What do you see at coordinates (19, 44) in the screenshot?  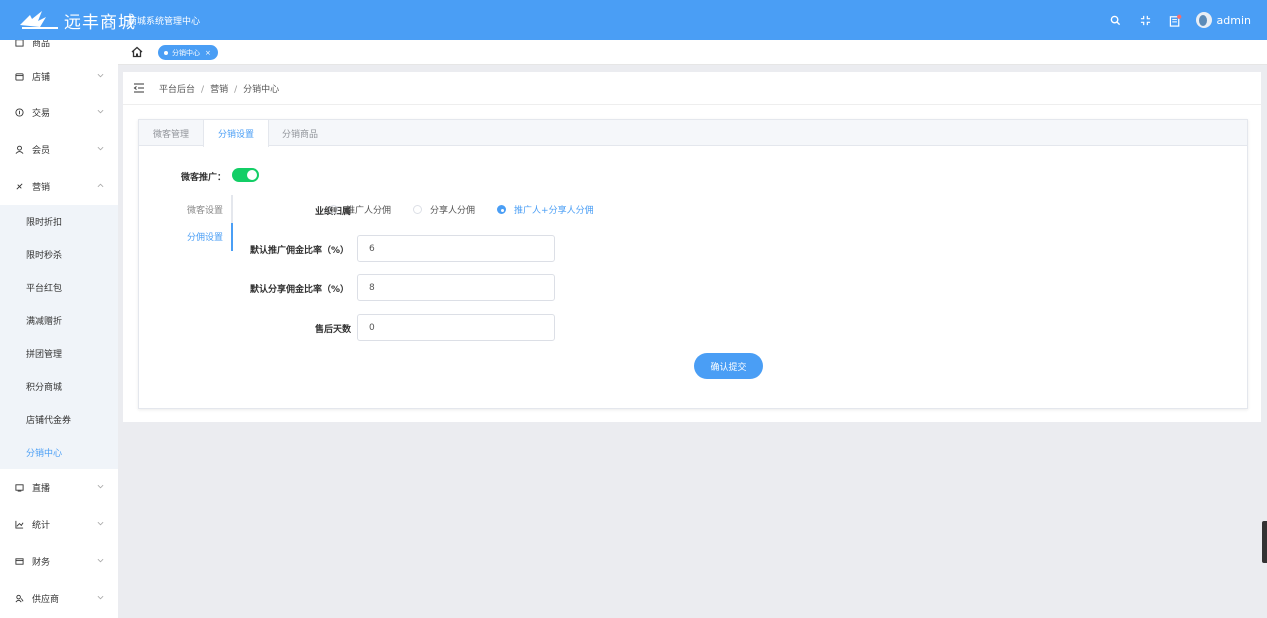 I see `goods-icon` at bounding box center [19, 44].